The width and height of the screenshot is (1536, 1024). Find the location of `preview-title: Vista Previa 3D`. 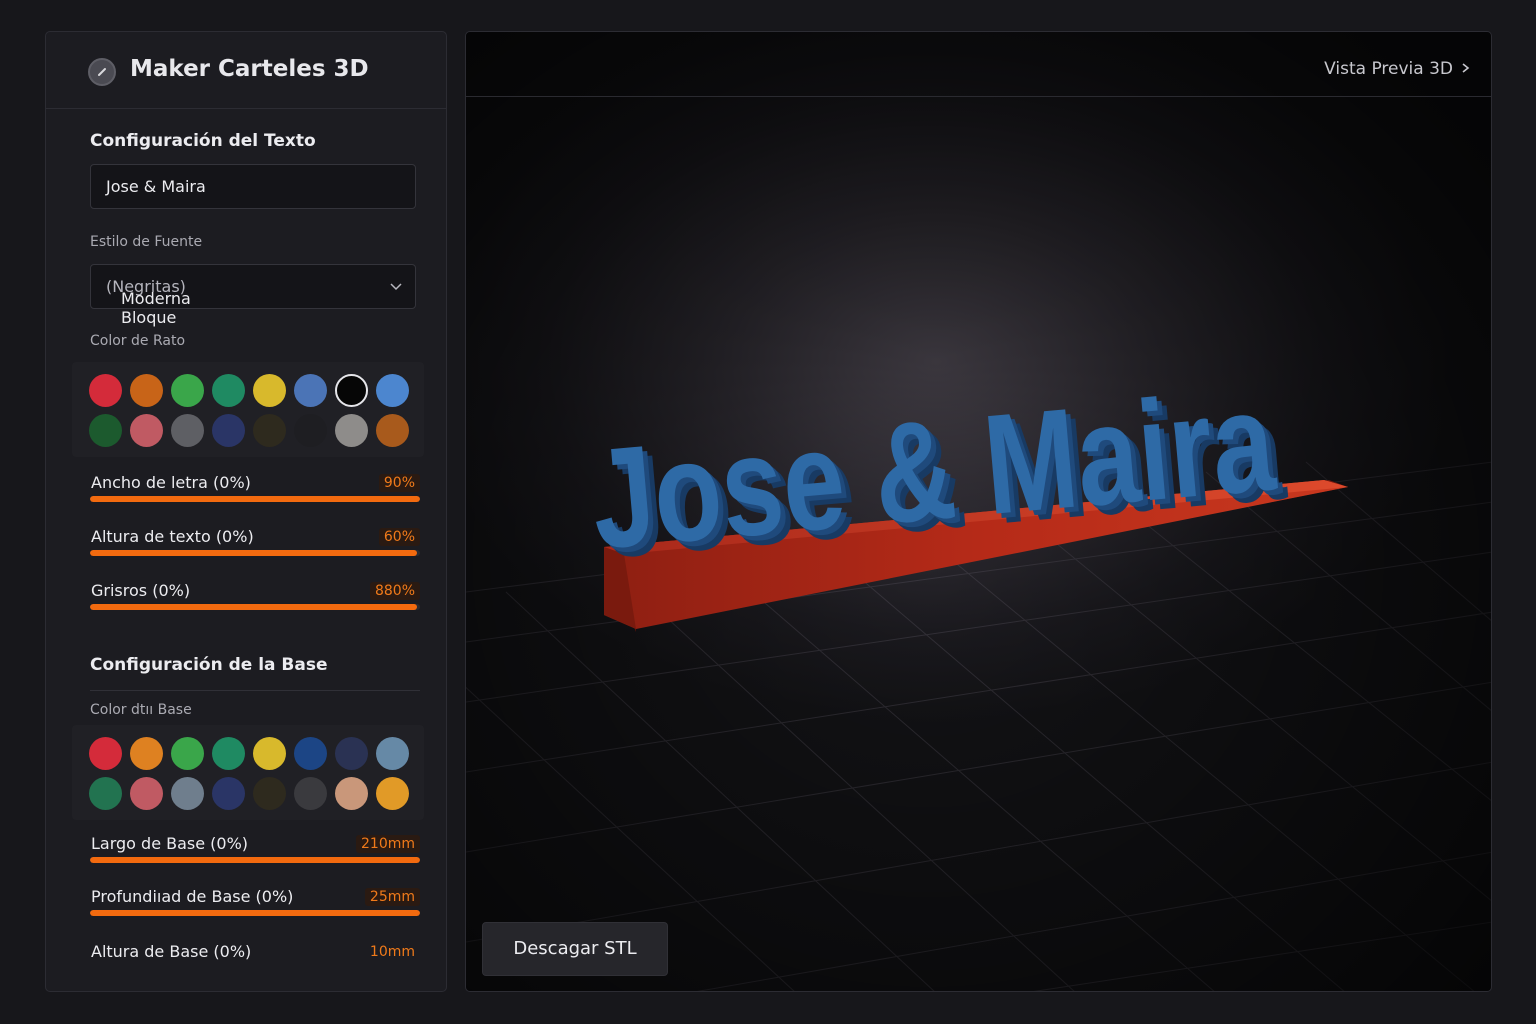

preview-title: Vista Previa 3D is located at coordinates (1388, 69).